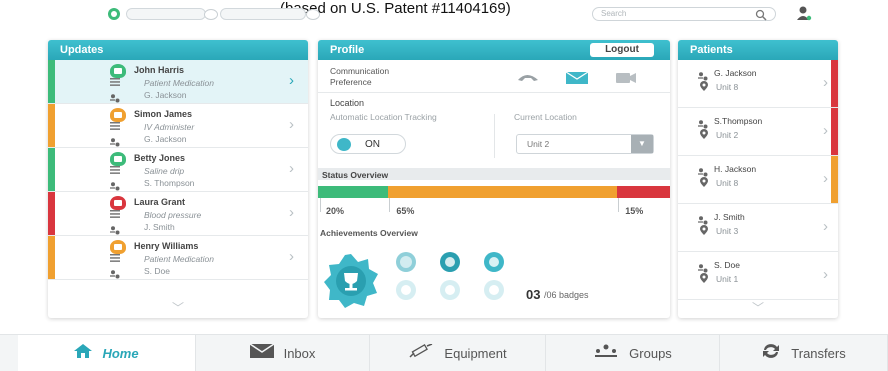  What do you see at coordinates (758, 50) in the screenshot?
I see `patients-title: Patients` at bounding box center [758, 50].